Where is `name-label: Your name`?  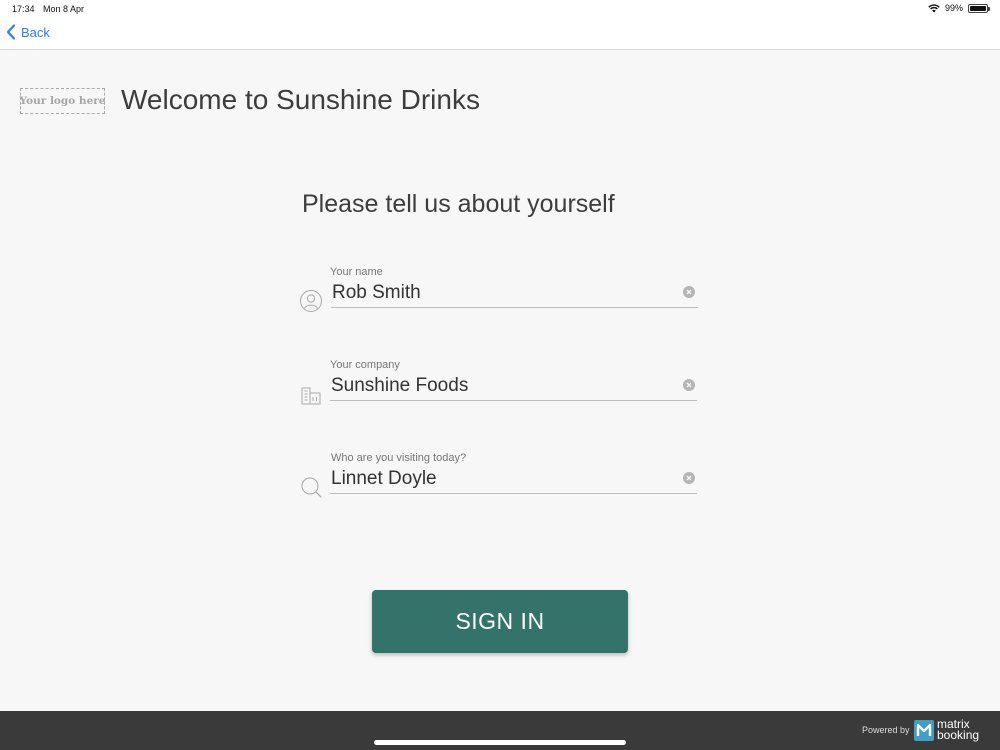
name-label: Your name is located at coordinates (356, 272).